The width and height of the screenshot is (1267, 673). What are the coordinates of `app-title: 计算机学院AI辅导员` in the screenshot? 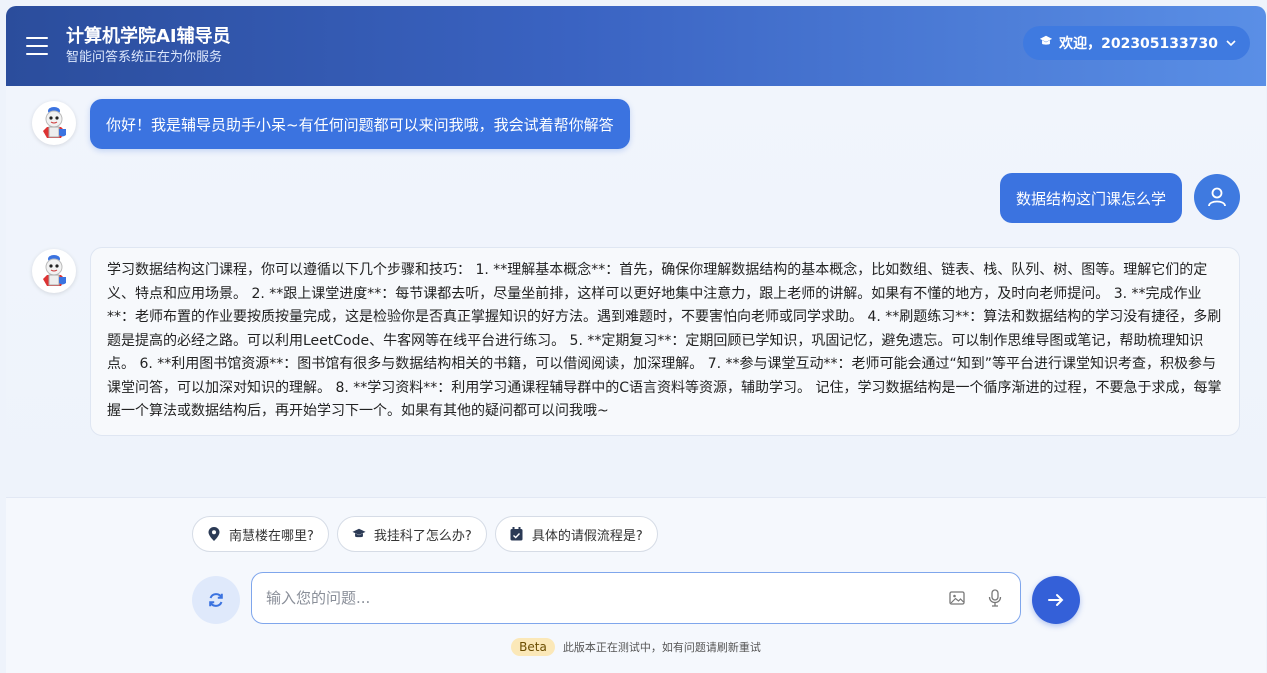 It's located at (148, 36).